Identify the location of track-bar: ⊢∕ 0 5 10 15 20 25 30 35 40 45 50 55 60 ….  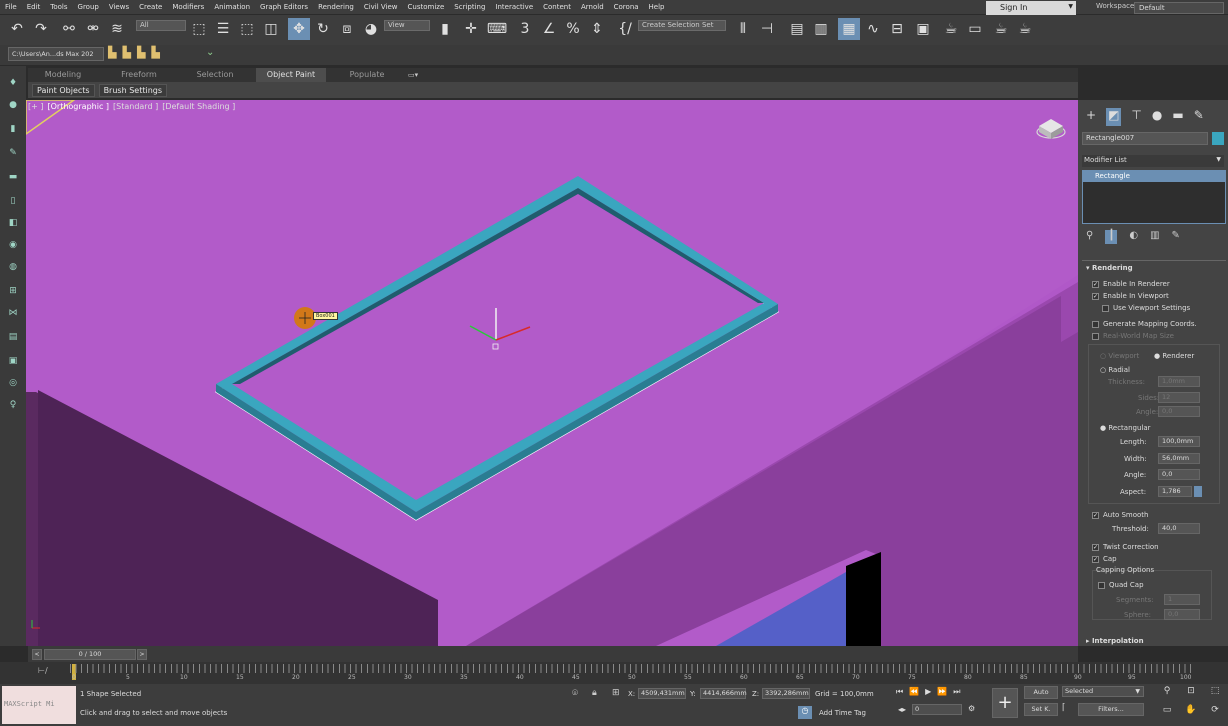
(614, 673).